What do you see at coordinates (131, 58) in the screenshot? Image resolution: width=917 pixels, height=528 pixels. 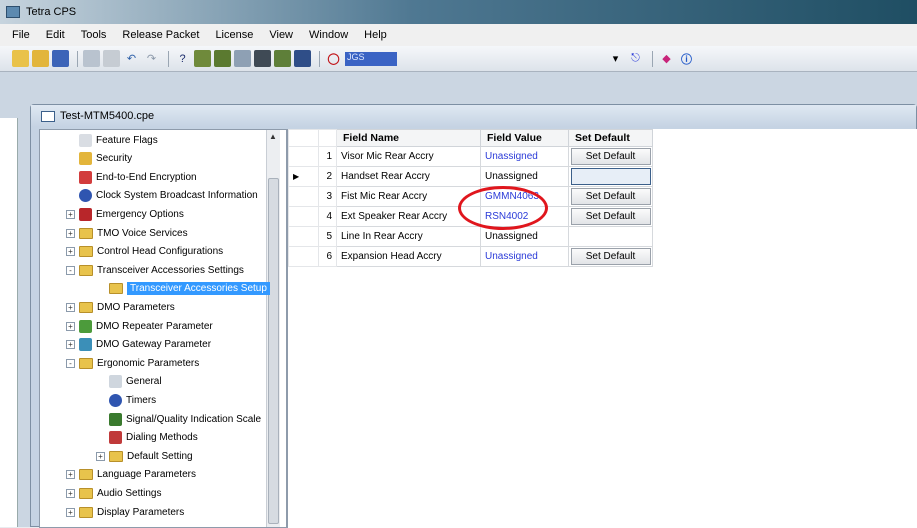 I see `undo-icon: ↶` at bounding box center [131, 58].